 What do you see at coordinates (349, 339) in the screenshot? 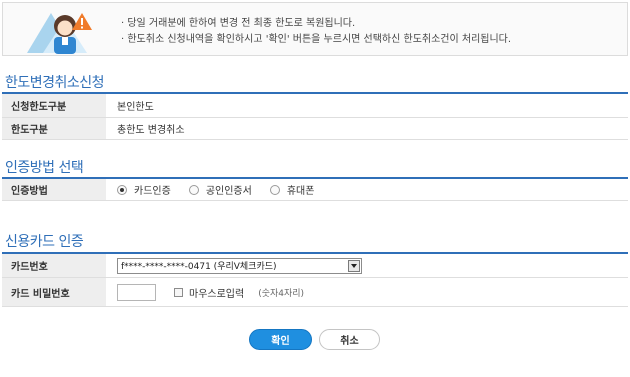
I see `cancel-button: 취소` at bounding box center [349, 339].